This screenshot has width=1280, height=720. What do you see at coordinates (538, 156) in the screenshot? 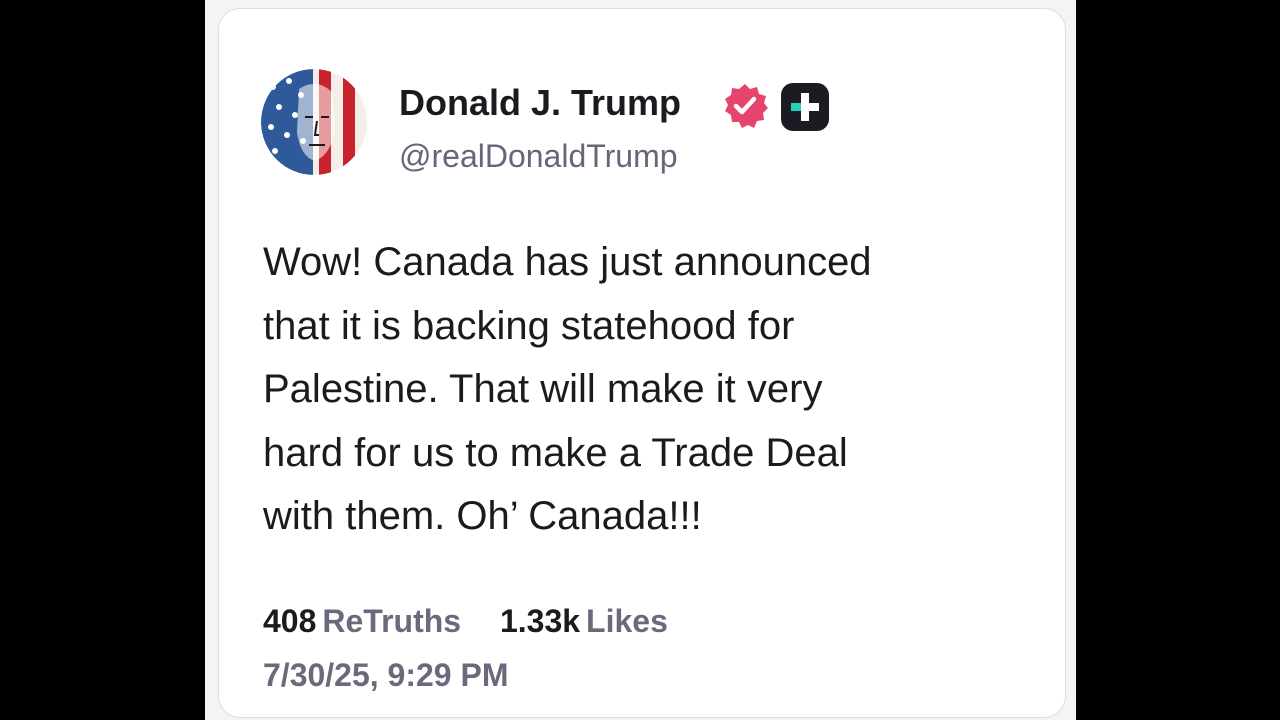
I see `author-handle: @realDonaldTrump` at bounding box center [538, 156].